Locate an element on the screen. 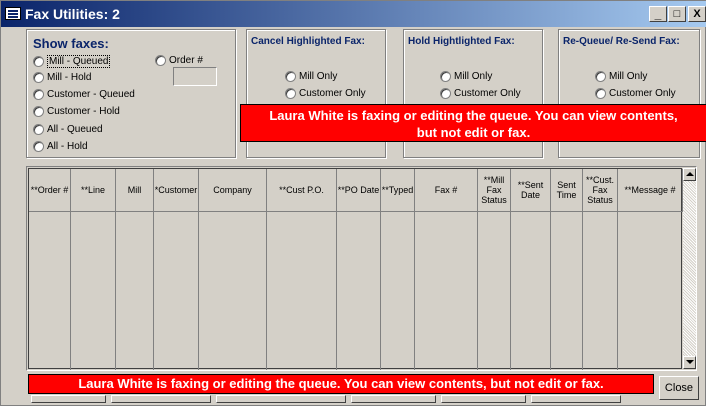 The height and width of the screenshot is (406, 706). radio-requeue-customer-only: Customer Only is located at coordinates (635, 93).